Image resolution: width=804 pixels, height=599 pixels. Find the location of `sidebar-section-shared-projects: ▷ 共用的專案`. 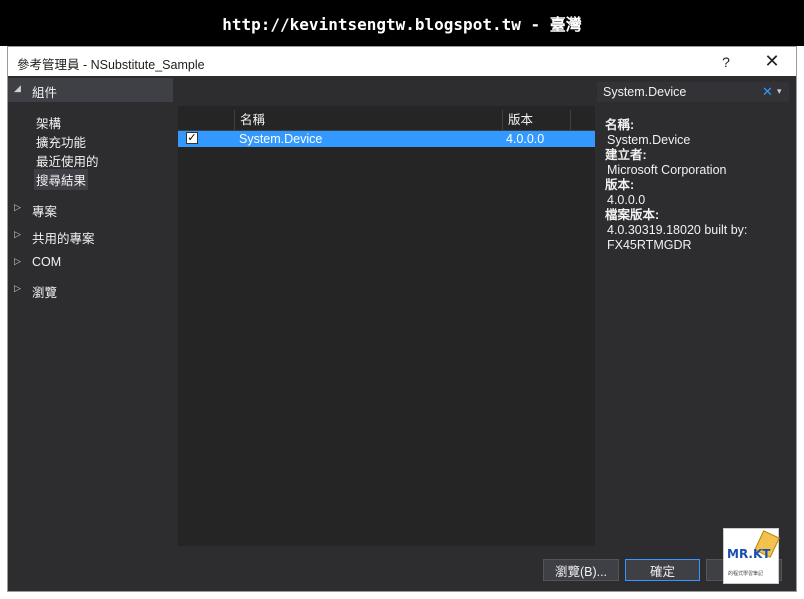

sidebar-section-shared-projects: ▷ 共用的專案 is located at coordinates (90, 236).